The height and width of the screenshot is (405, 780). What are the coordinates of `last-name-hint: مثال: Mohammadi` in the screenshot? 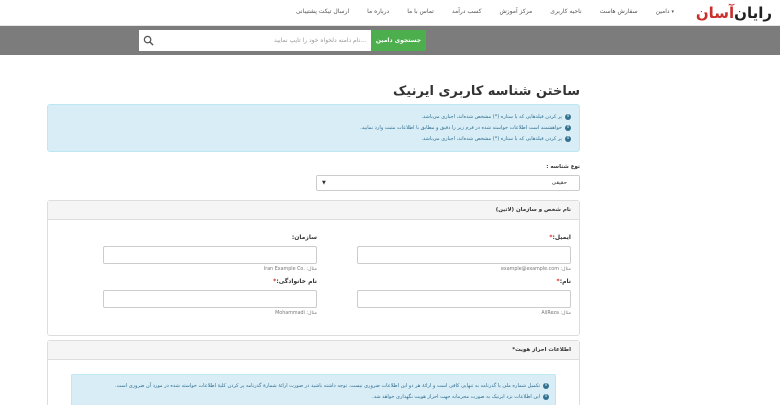 It's located at (296, 313).